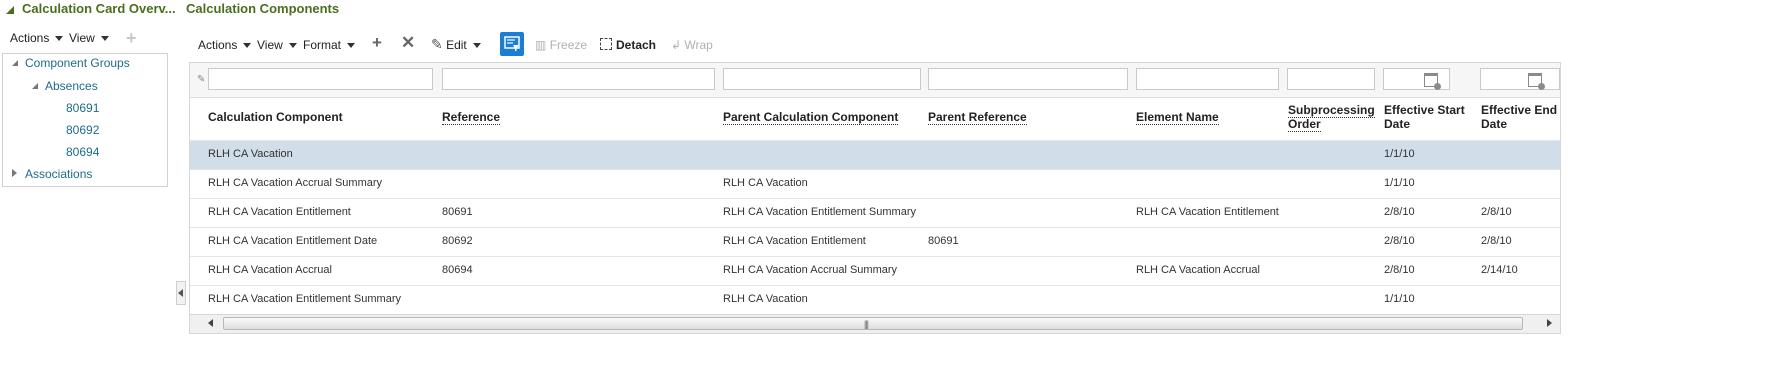 The width and height of the screenshot is (1792, 385). Describe the element at coordinates (279, 212) in the screenshot. I see `cell-component: RLH CA Vacation Entitlement` at that location.